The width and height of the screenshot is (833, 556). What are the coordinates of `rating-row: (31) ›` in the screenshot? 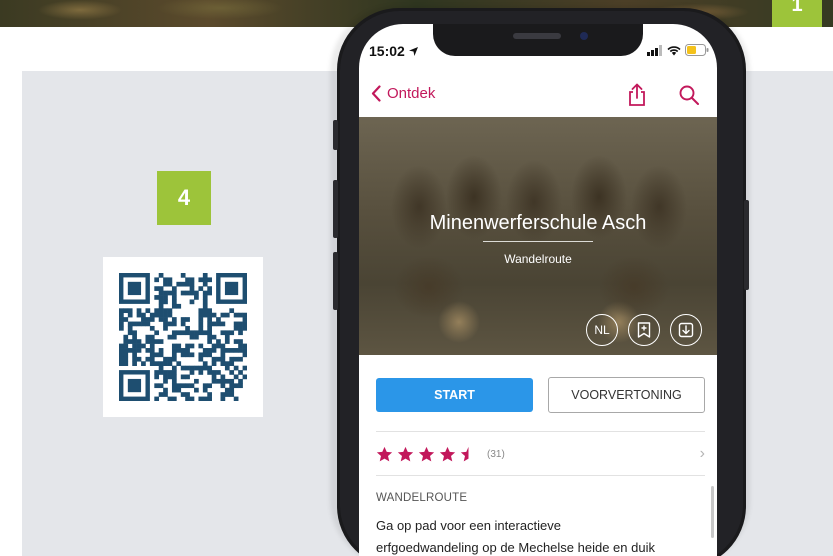 It's located at (540, 454).